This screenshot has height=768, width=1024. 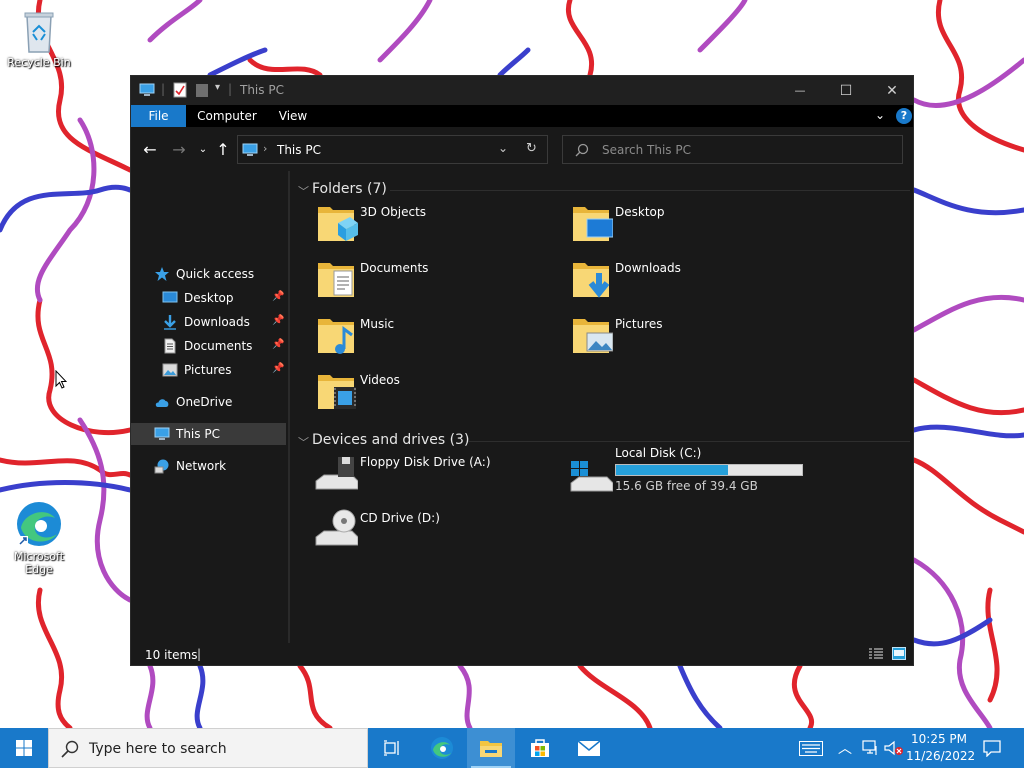 I want to click on windows-logo-icon, so click(x=24, y=748).